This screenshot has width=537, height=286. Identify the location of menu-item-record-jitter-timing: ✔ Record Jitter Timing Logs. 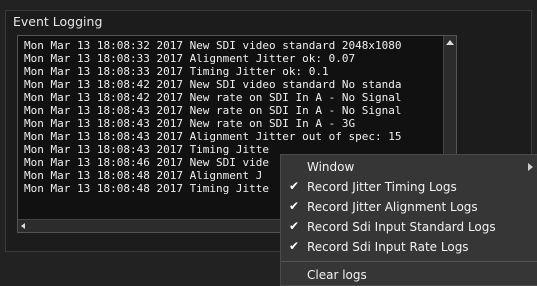
(409, 187).